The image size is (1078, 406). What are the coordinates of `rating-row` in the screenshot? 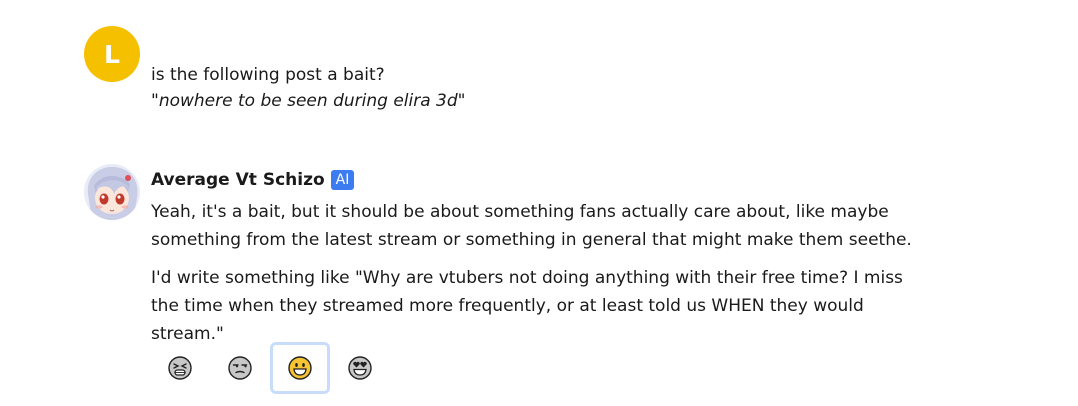 It's located at (270, 368).